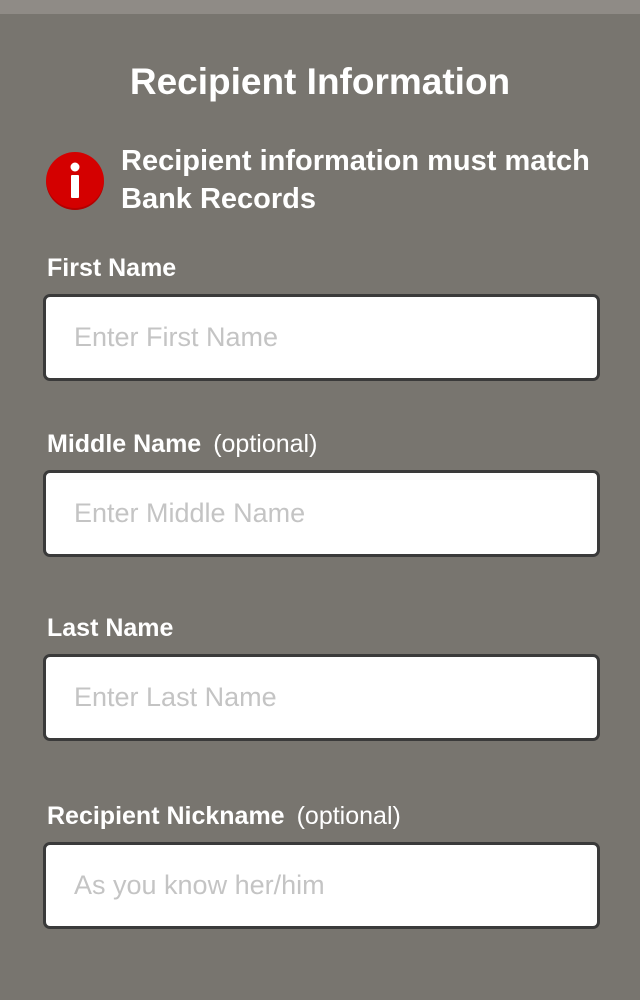 The image size is (640, 1000). I want to click on nickname-optional-tag: (optional), so click(348, 816).